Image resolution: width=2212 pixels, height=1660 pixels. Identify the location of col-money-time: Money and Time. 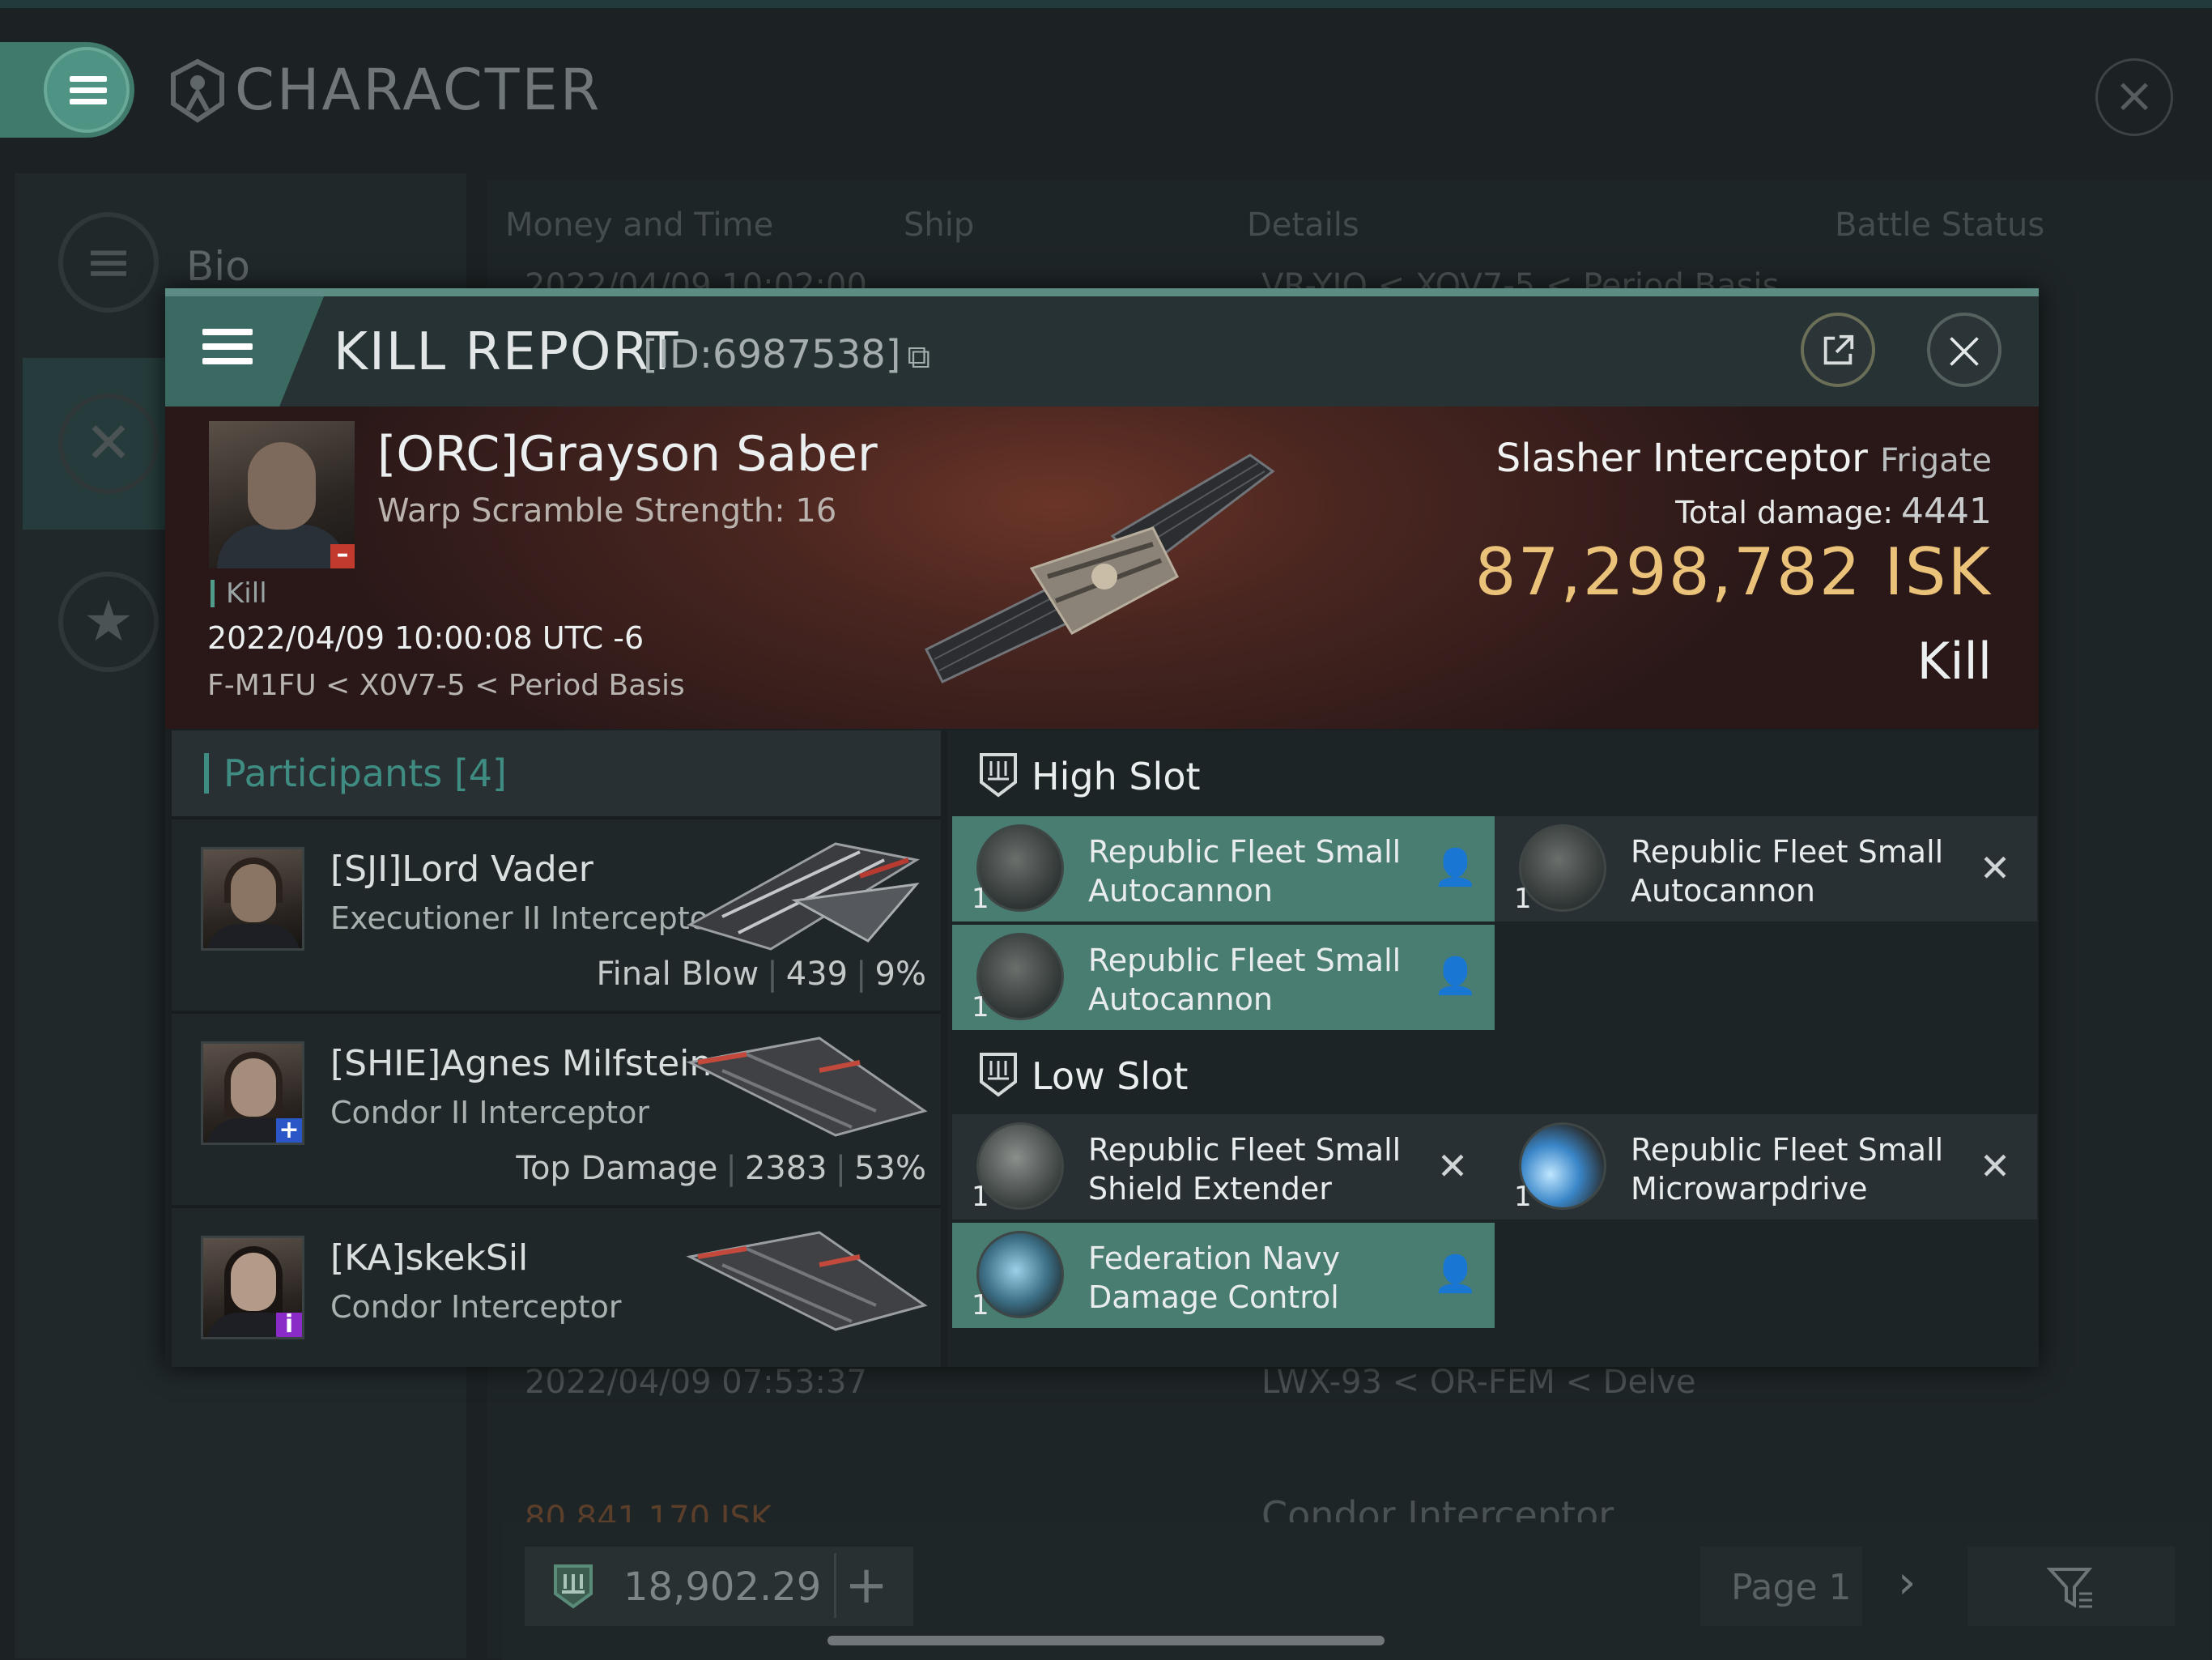
(639, 225).